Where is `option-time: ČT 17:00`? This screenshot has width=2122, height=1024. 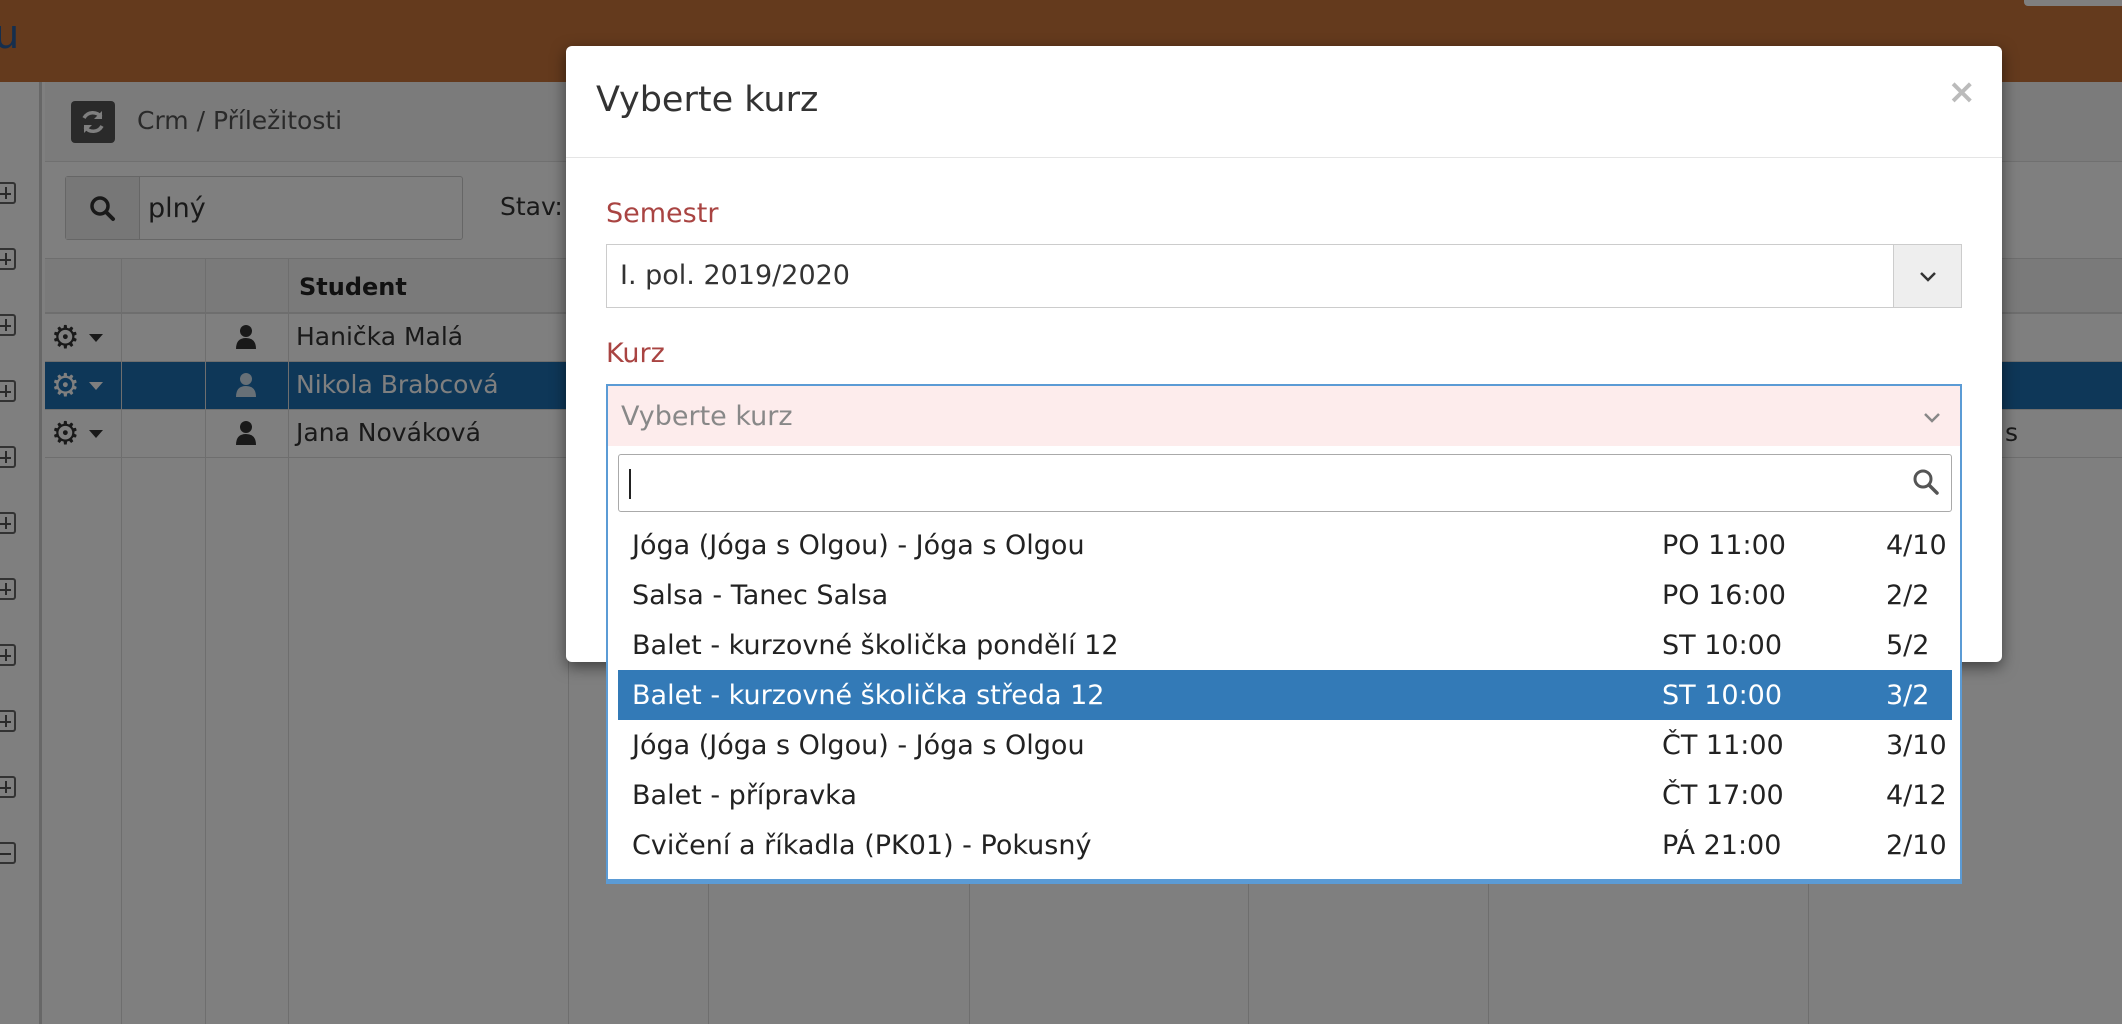
option-time: ČT 17:00 is located at coordinates (1723, 795).